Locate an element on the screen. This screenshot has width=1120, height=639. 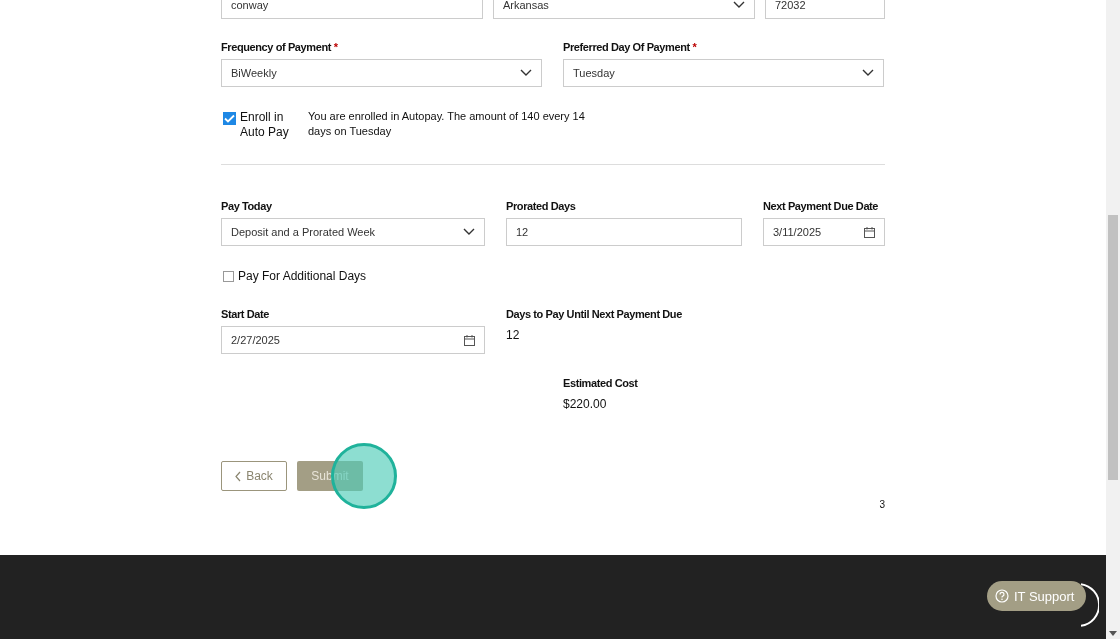
page-number: 3 is located at coordinates (881, 504).